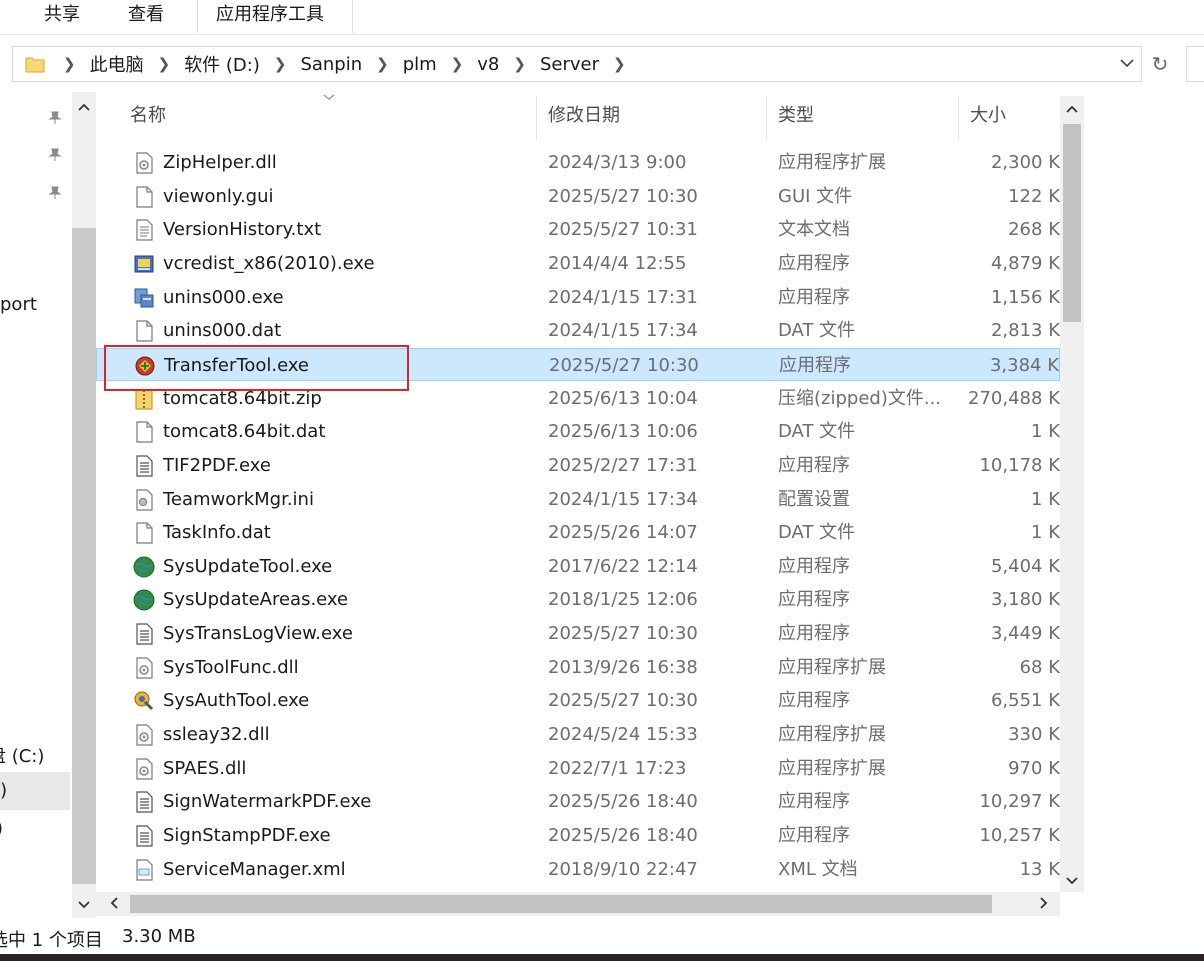 The width and height of the screenshot is (1204, 961). What do you see at coordinates (331, 64) in the screenshot?
I see `breadcrumb-item: Sanpin` at bounding box center [331, 64].